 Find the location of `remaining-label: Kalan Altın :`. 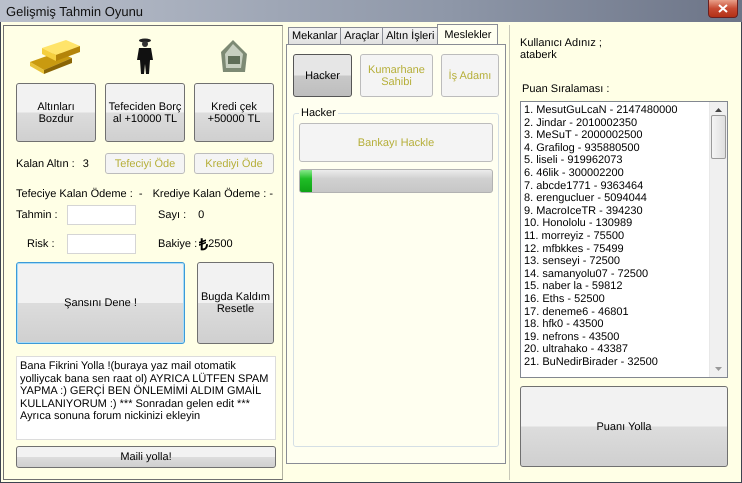

remaining-label: Kalan Altın : is located at coordinates (45, 164).